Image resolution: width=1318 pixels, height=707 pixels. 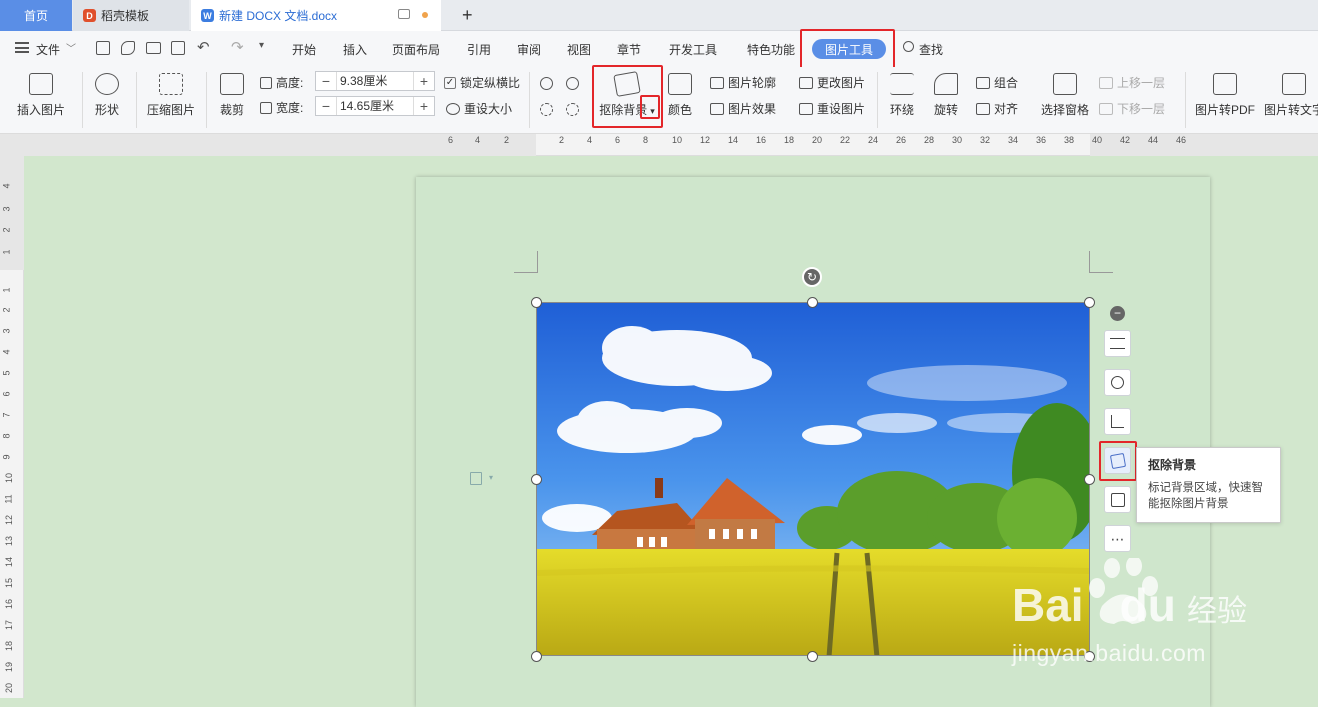 What do you see at coordinates (71, 47) in the screenshot?
I see `chevron-down-icon: ﹀` at bounding box center [71, 47].